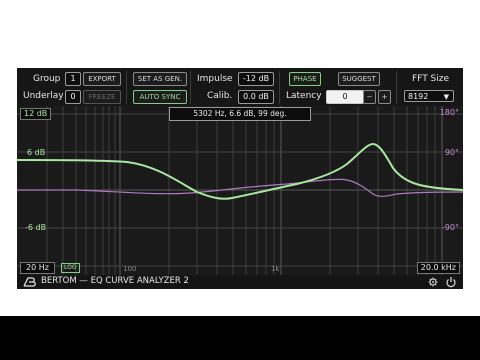 Image resolution: width=480 pixels, height=360 pixels. Describe the element at coordinates (36, 114) in the screenshot. I see `db-range-top-label: 12 dB` at that location.